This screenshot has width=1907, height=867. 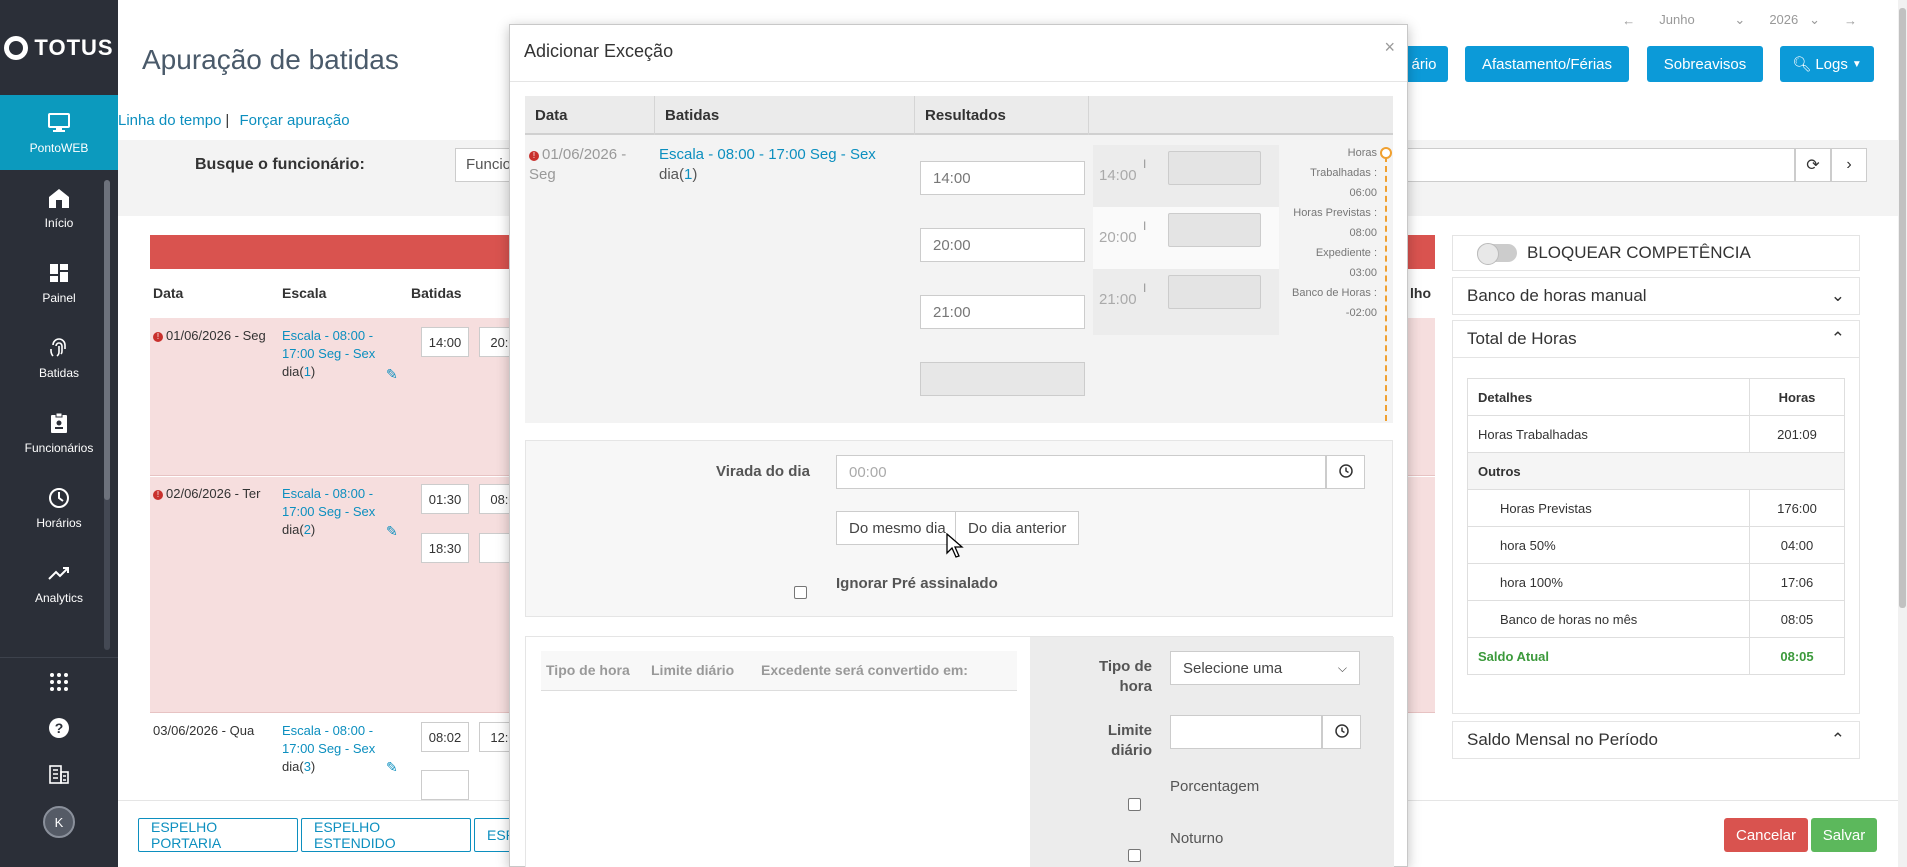 I want to click on prev-arrow-icon: ←, so click(x=1628, y=20).